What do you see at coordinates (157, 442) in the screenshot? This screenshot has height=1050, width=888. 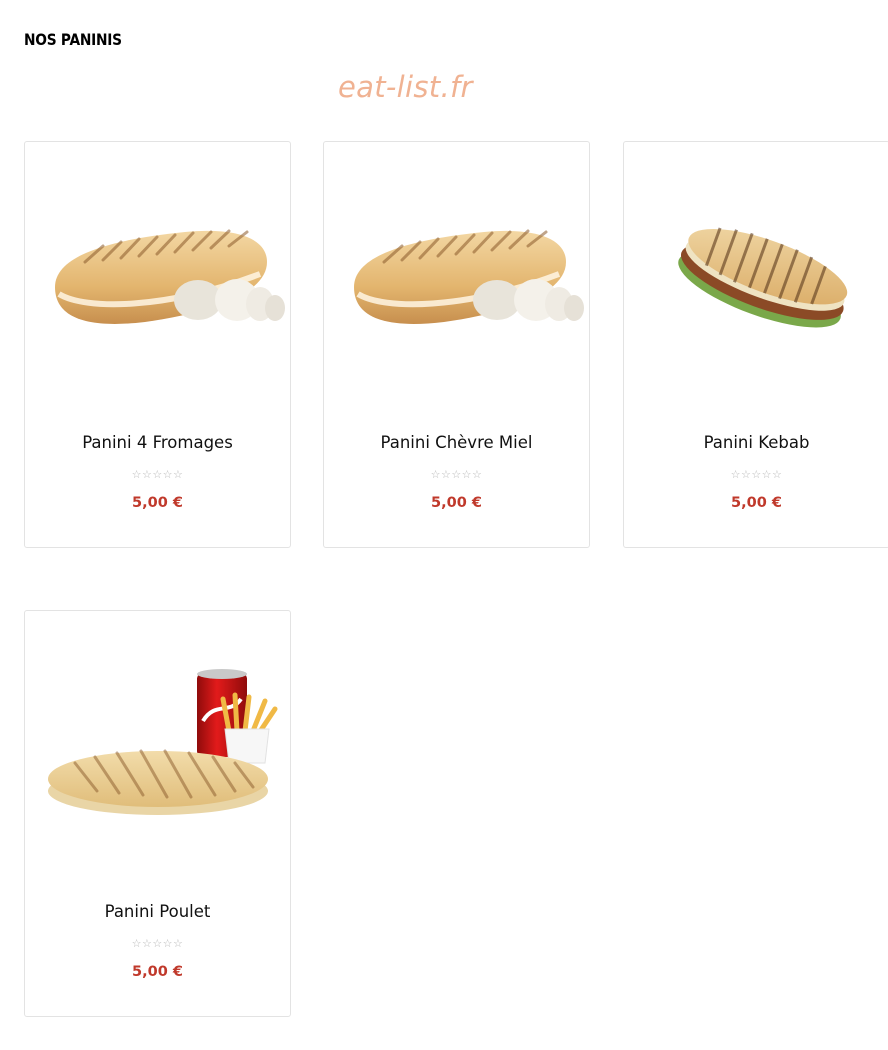 I see `product-name: Panini 4 Fromages` at bounding box center [157, 442].